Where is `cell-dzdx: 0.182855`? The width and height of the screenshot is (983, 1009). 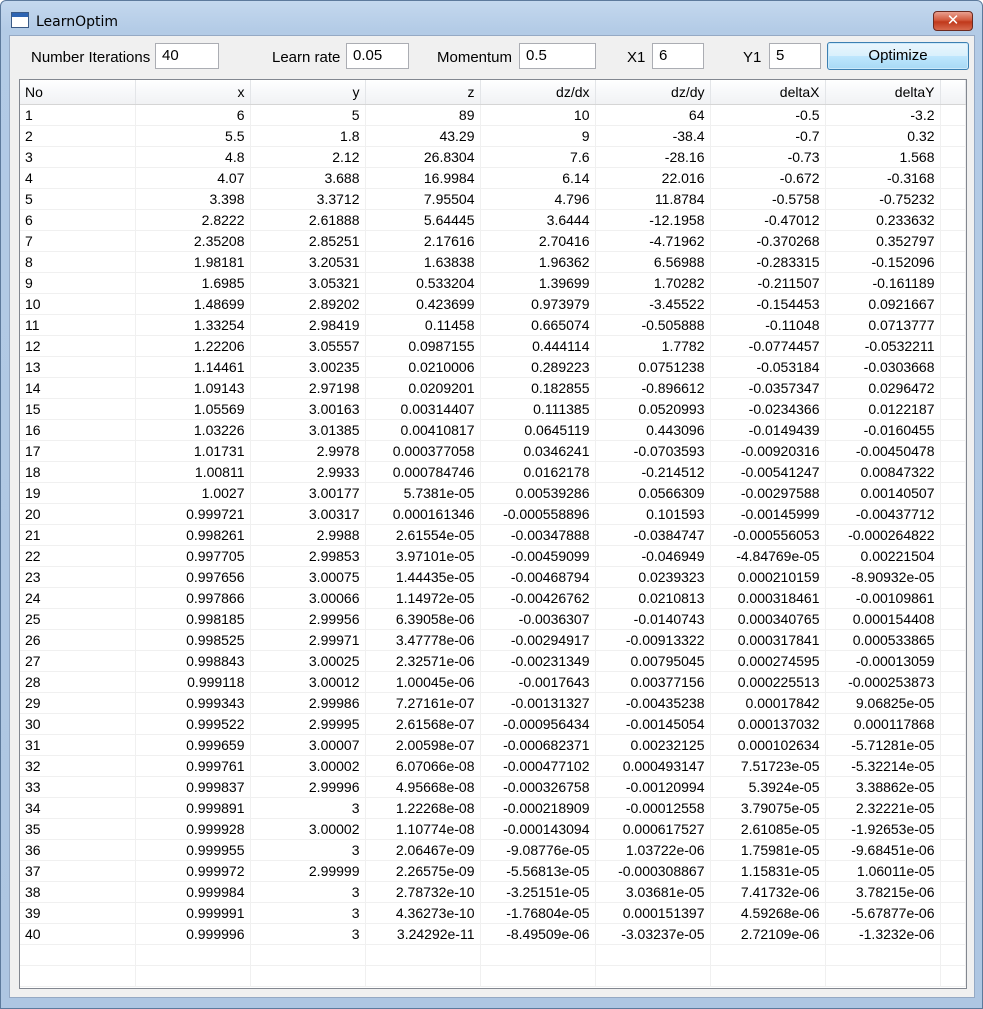
cell-dzdx: 0.182855 is located at coordinates (538, 388).